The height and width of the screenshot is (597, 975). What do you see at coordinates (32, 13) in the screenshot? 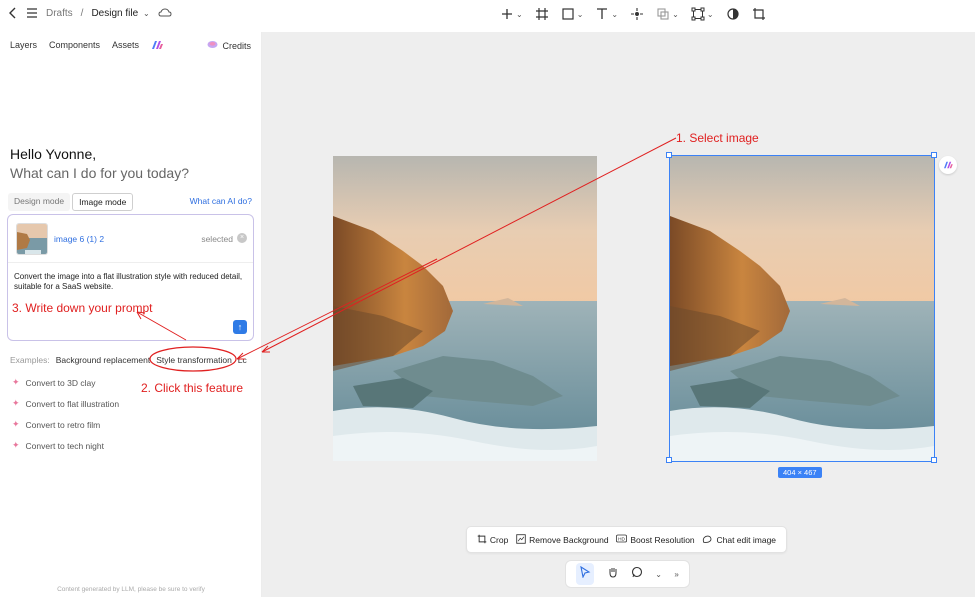
I see `menu-icon` at bounding box center [32, 13].